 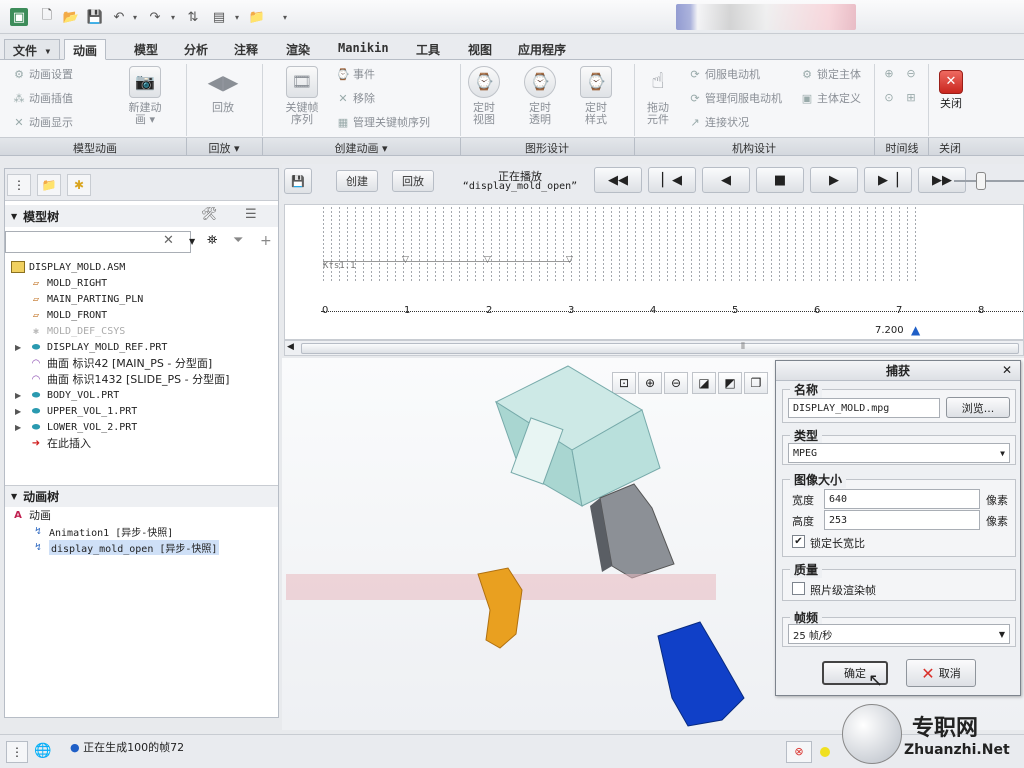 What do you see at coordinates (830, 74) in the screenshot?
I see `lock-body-button: ⚙ 锁定主体` at bounding box center [830, 74].